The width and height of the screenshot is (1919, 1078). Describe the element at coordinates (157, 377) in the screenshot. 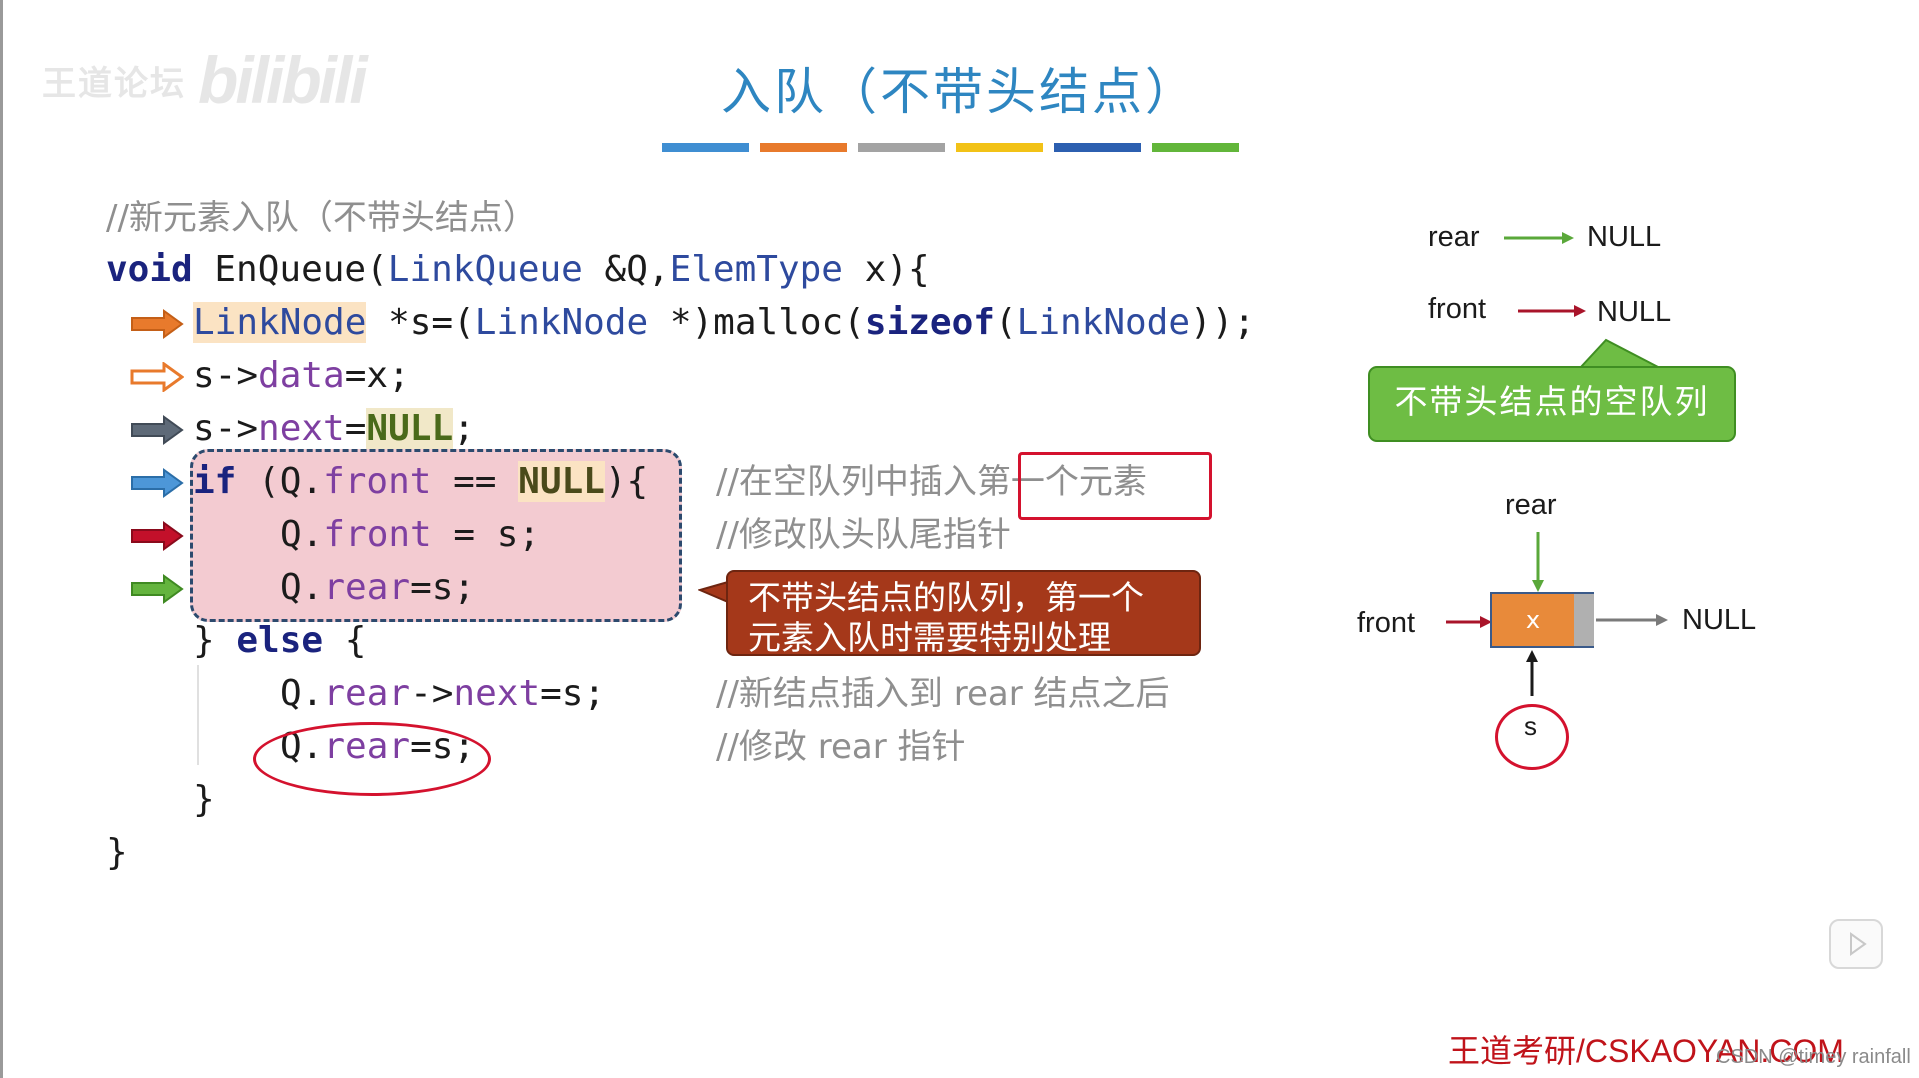

I see `orange-outline-arrow-icon` at that location.